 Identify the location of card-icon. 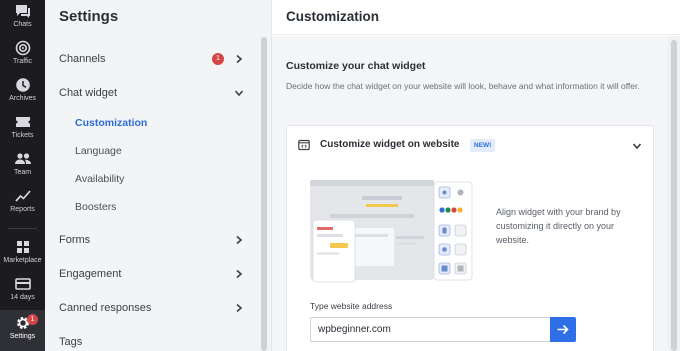
(22, 284).